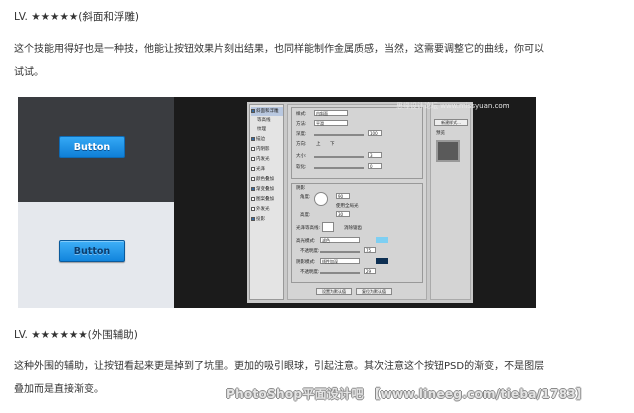  I want to click on preview-swatch, so click(448, 151).